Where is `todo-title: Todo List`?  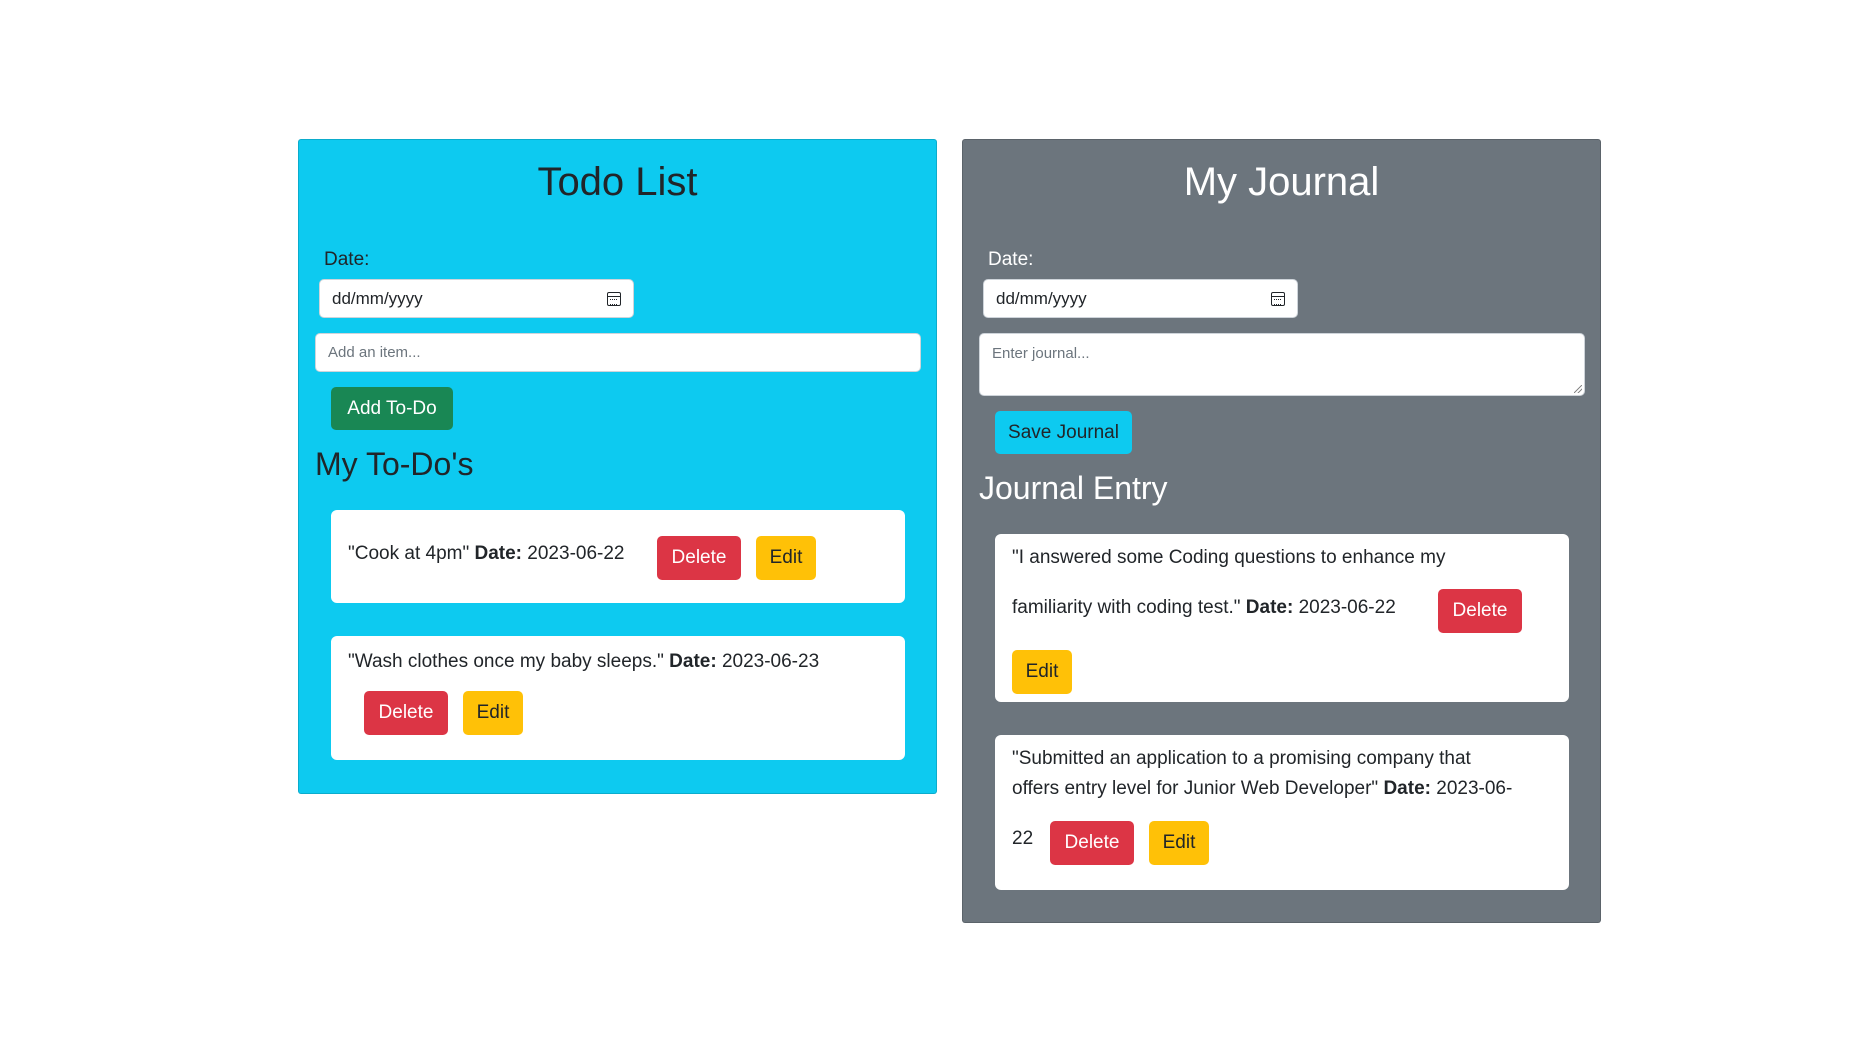 todo-title: Todo List is located at coordinates (617, 182).